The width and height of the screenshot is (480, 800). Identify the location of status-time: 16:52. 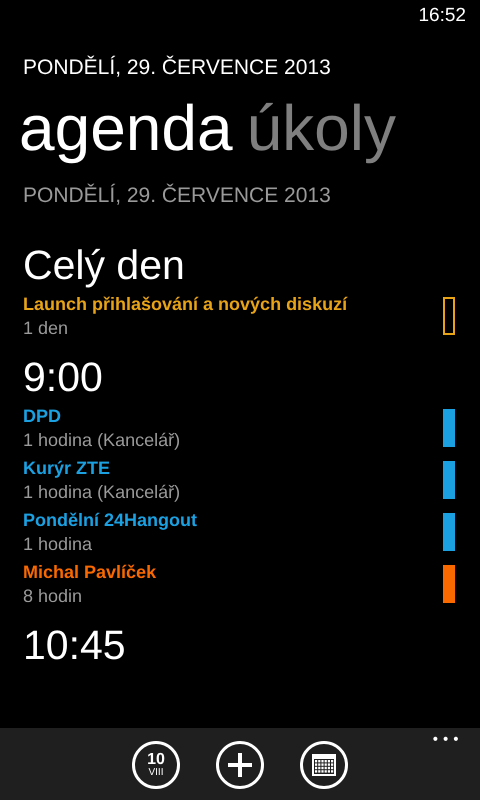
(442, 16).